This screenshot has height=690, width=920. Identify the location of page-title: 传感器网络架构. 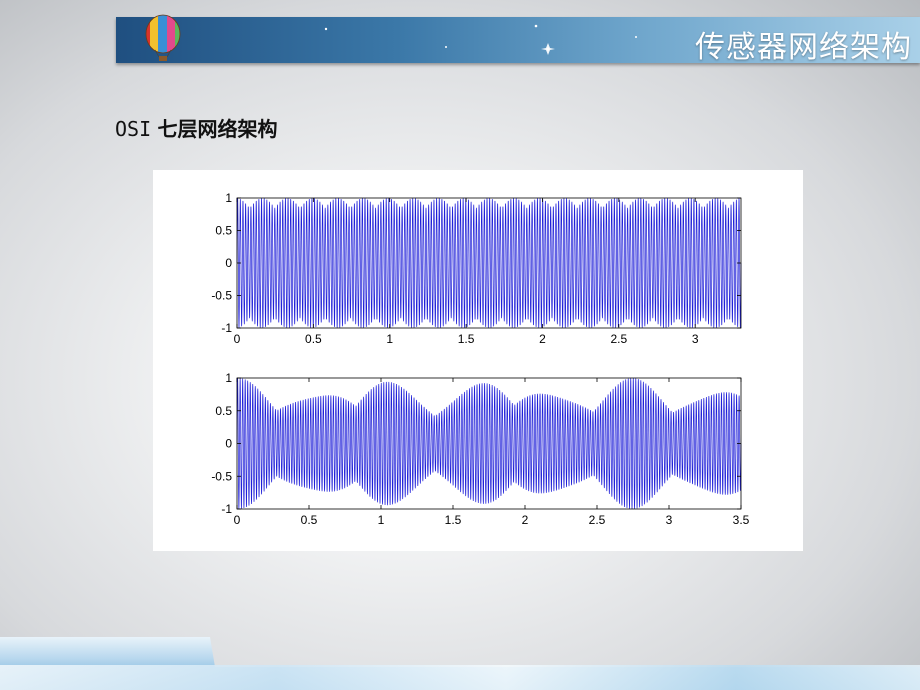
(803, 46).